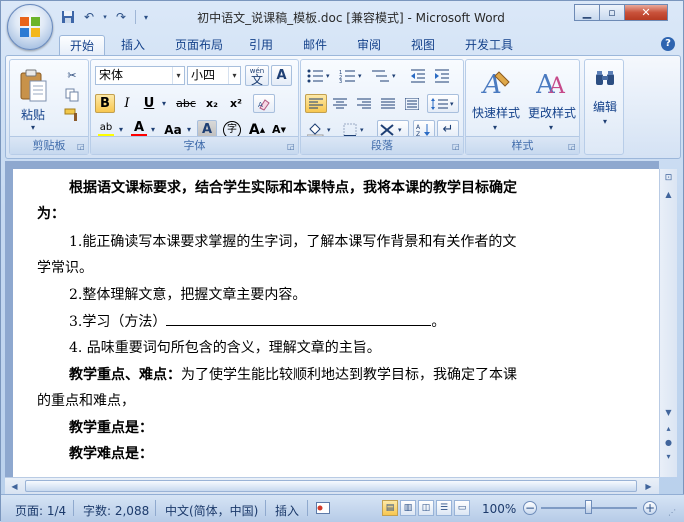  What do you see at coordinates (385, 75) in the screenshot?
I see `multilevel-list-icon: ▾` at bounding box center [385, 75].